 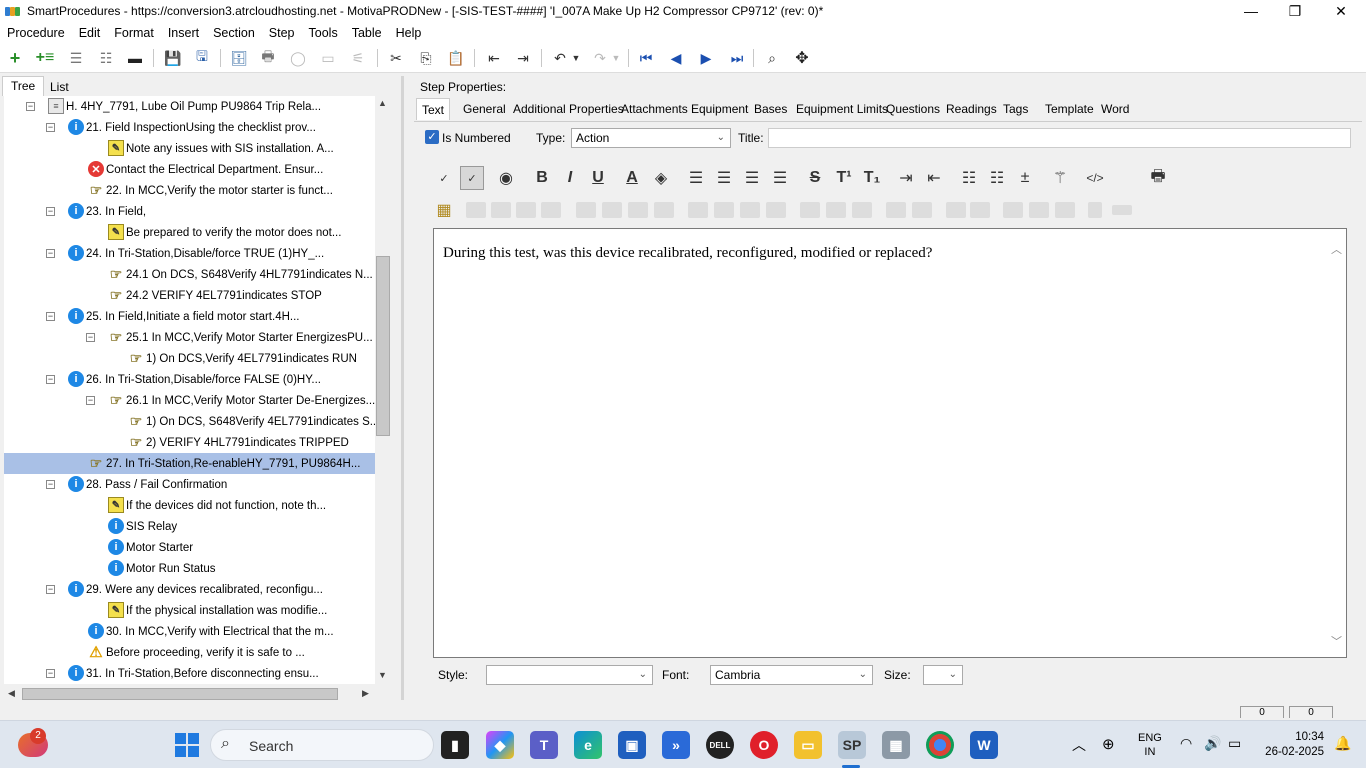 I want to click on tree-row: − i 28. Pass / Fail Confirmation, so click(x=189, y=484).